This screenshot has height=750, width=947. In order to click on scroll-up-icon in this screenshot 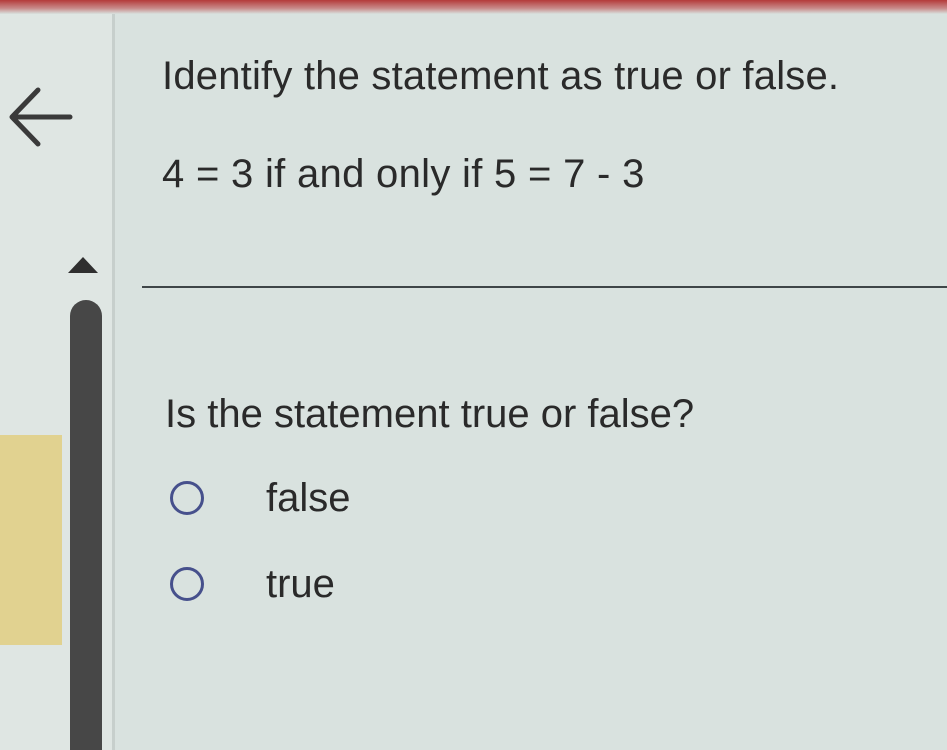, I will do `click(83, 265)`.